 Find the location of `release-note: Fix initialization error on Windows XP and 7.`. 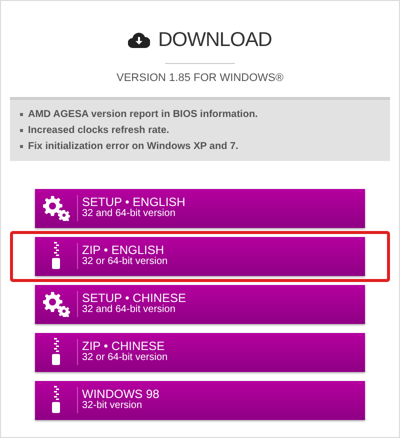

release-note: Fix initialization error on Windows XP and 7. is located at coordinates (133, 147).